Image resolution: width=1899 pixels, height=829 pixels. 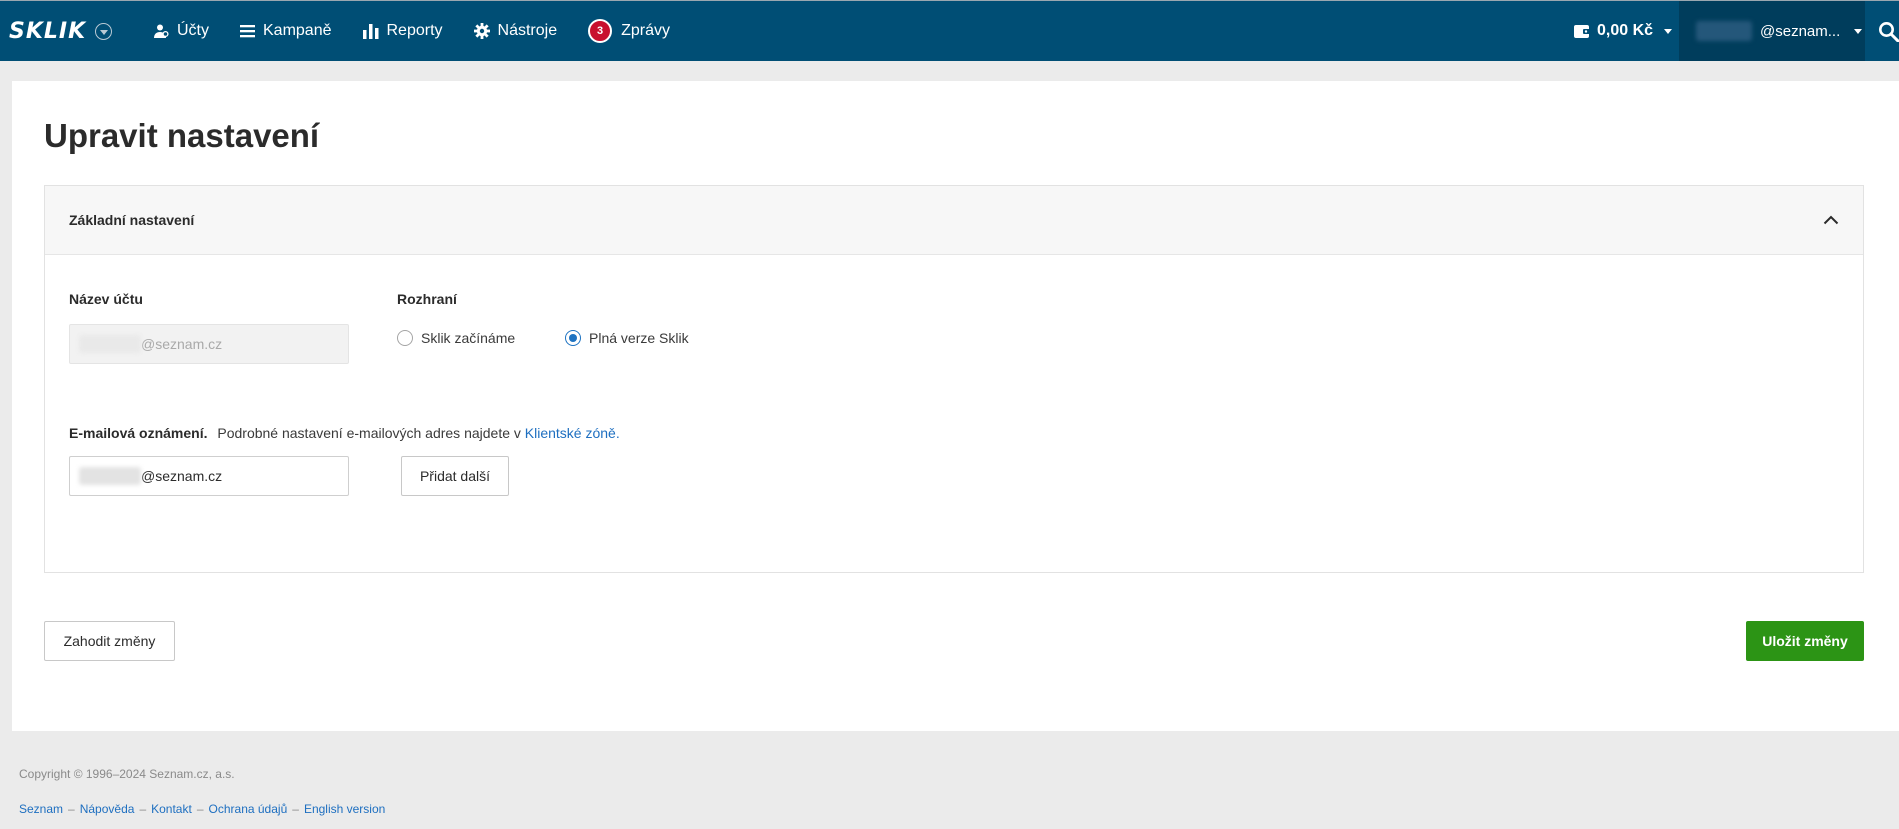 I want to click on logo-dropdown-icon, so click(x=104, y=31).